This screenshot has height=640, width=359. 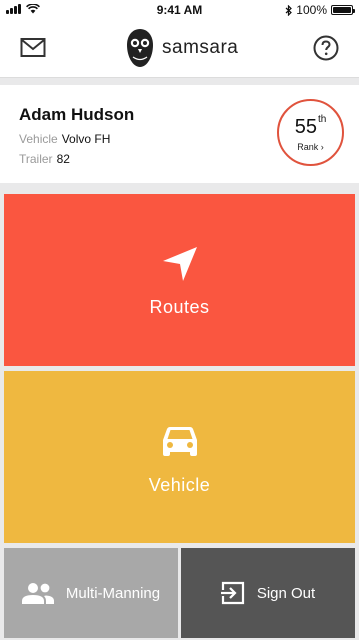 I want to click on rank-button: 55th Rank ›, so click(x=310, y=132).